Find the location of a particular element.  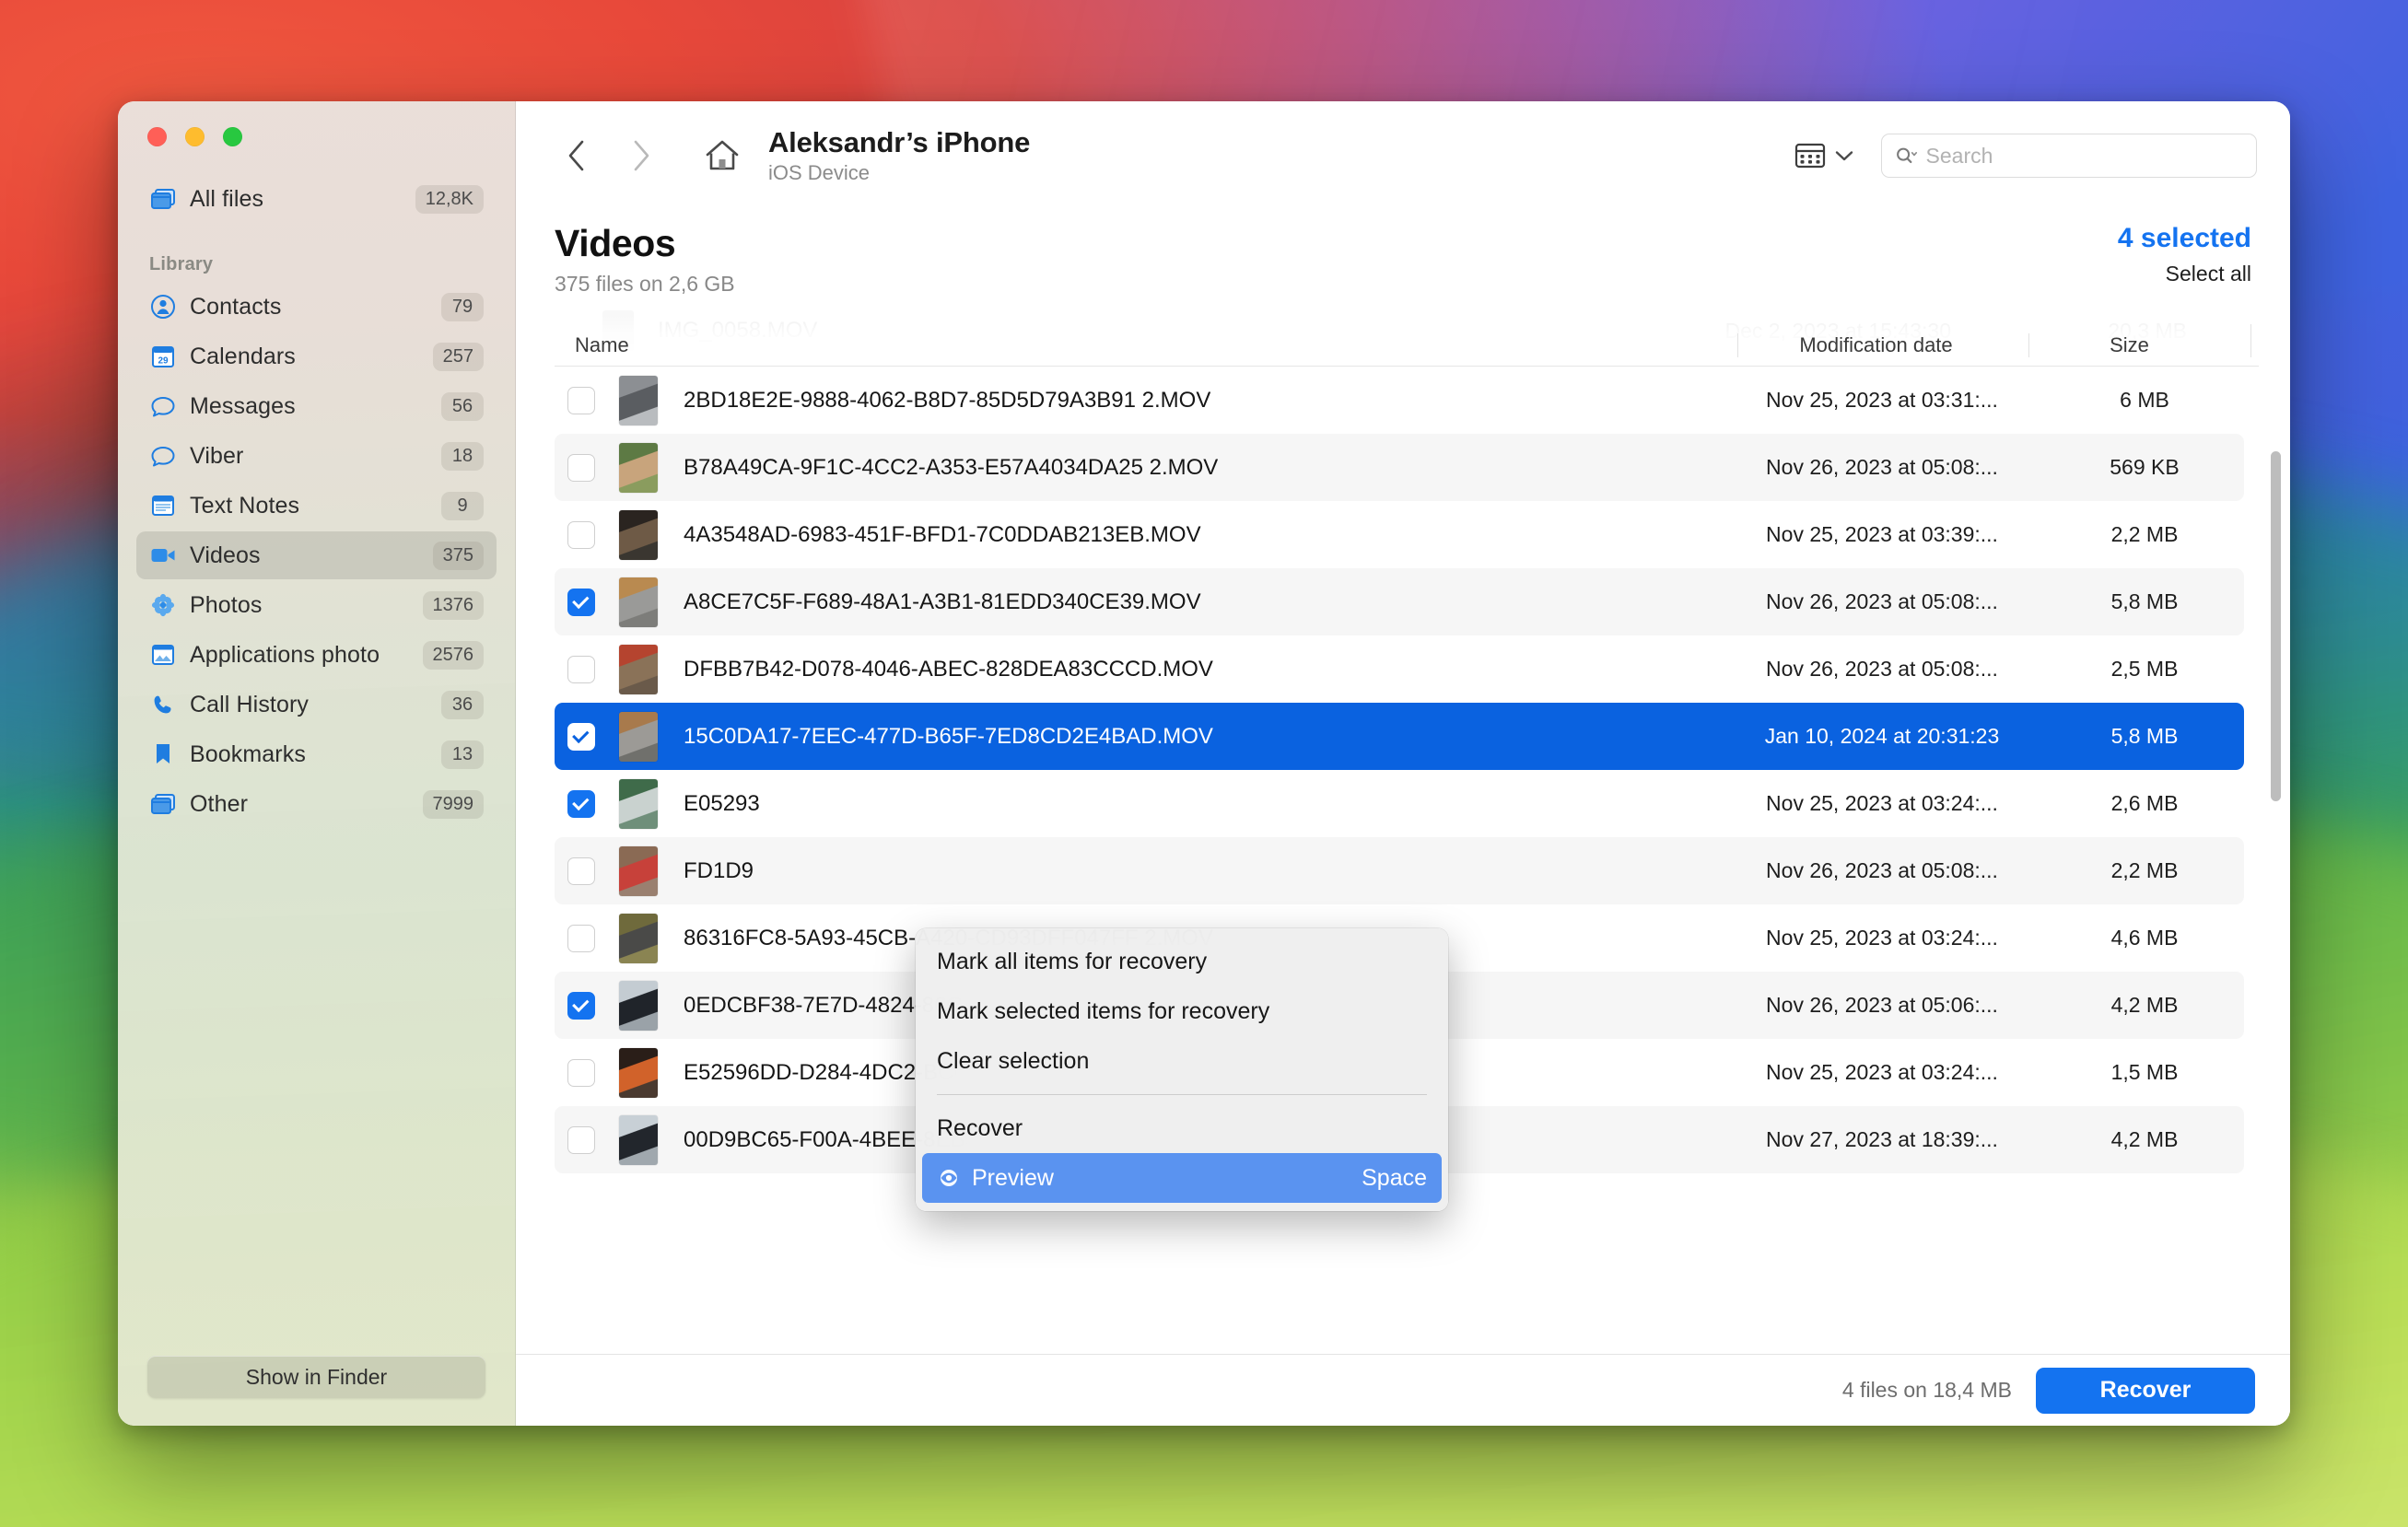

sidebar-item-call-history: Call History 36 is located at coordinates (316, 705).